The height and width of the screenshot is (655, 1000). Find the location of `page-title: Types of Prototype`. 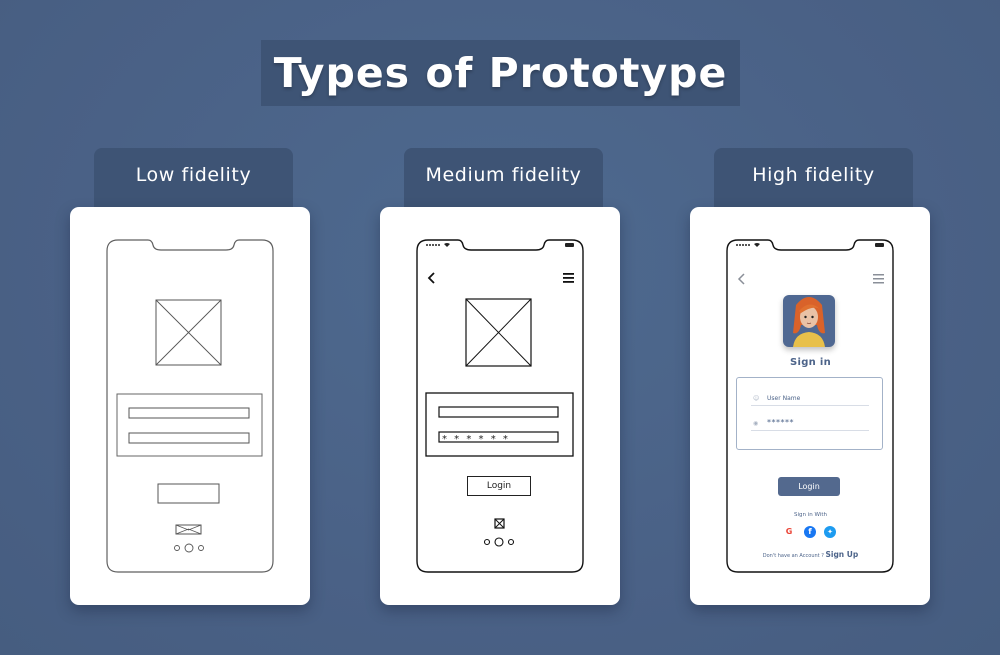

page-title: Types of Prototype is located at coordinates (500, 73).